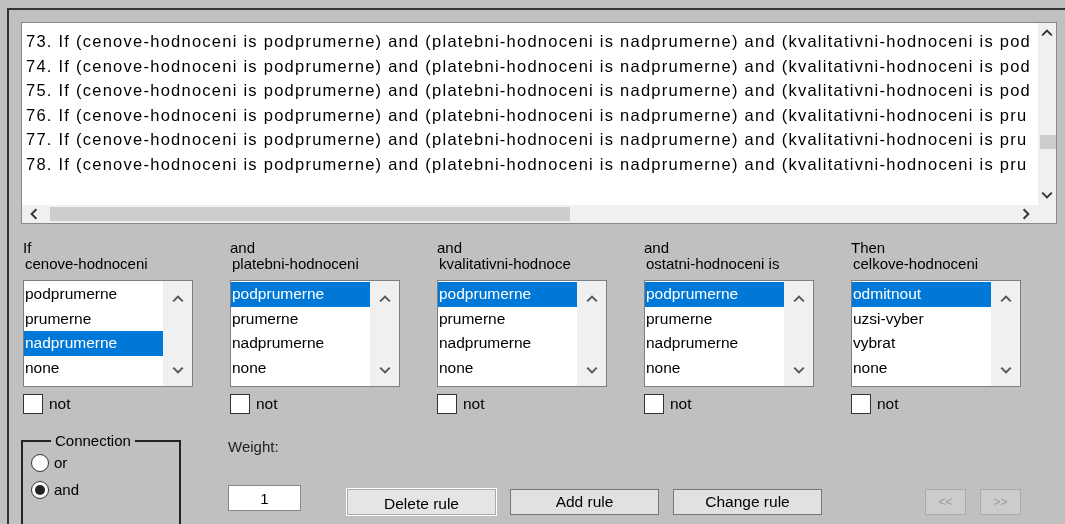  Describe the element at coordinates (529, 66) in the screenshot. I see `rule-line: 74. If (cenove-hodnoceni is podprumerne) and (platebni-hodnoceni is nadprumerne) and (kvalitativni-hodnoceni is pod` at that location.